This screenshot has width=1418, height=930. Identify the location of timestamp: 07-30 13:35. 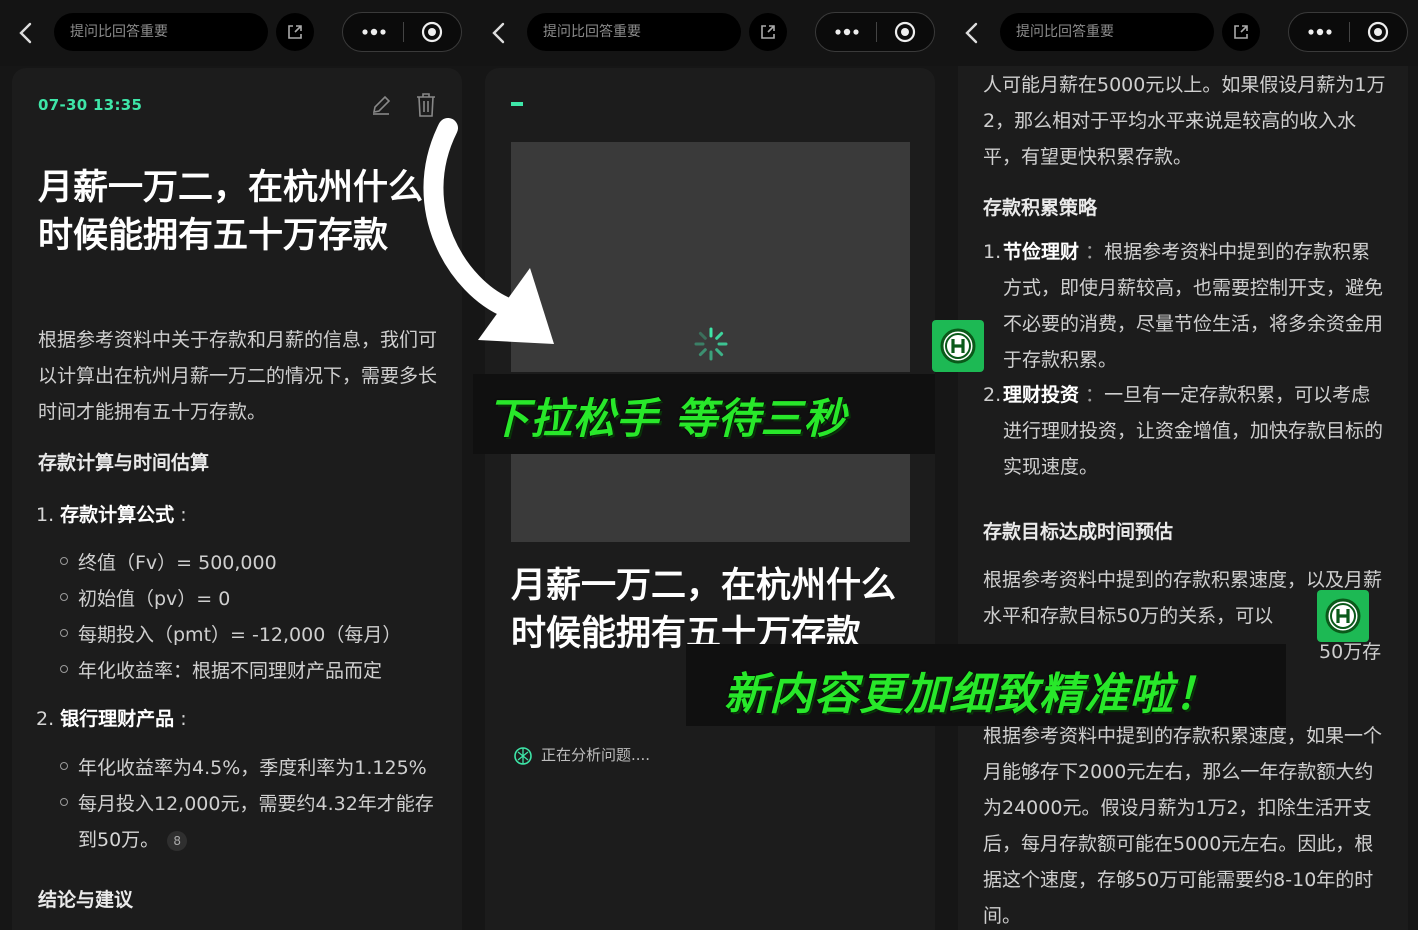
(90, 105).